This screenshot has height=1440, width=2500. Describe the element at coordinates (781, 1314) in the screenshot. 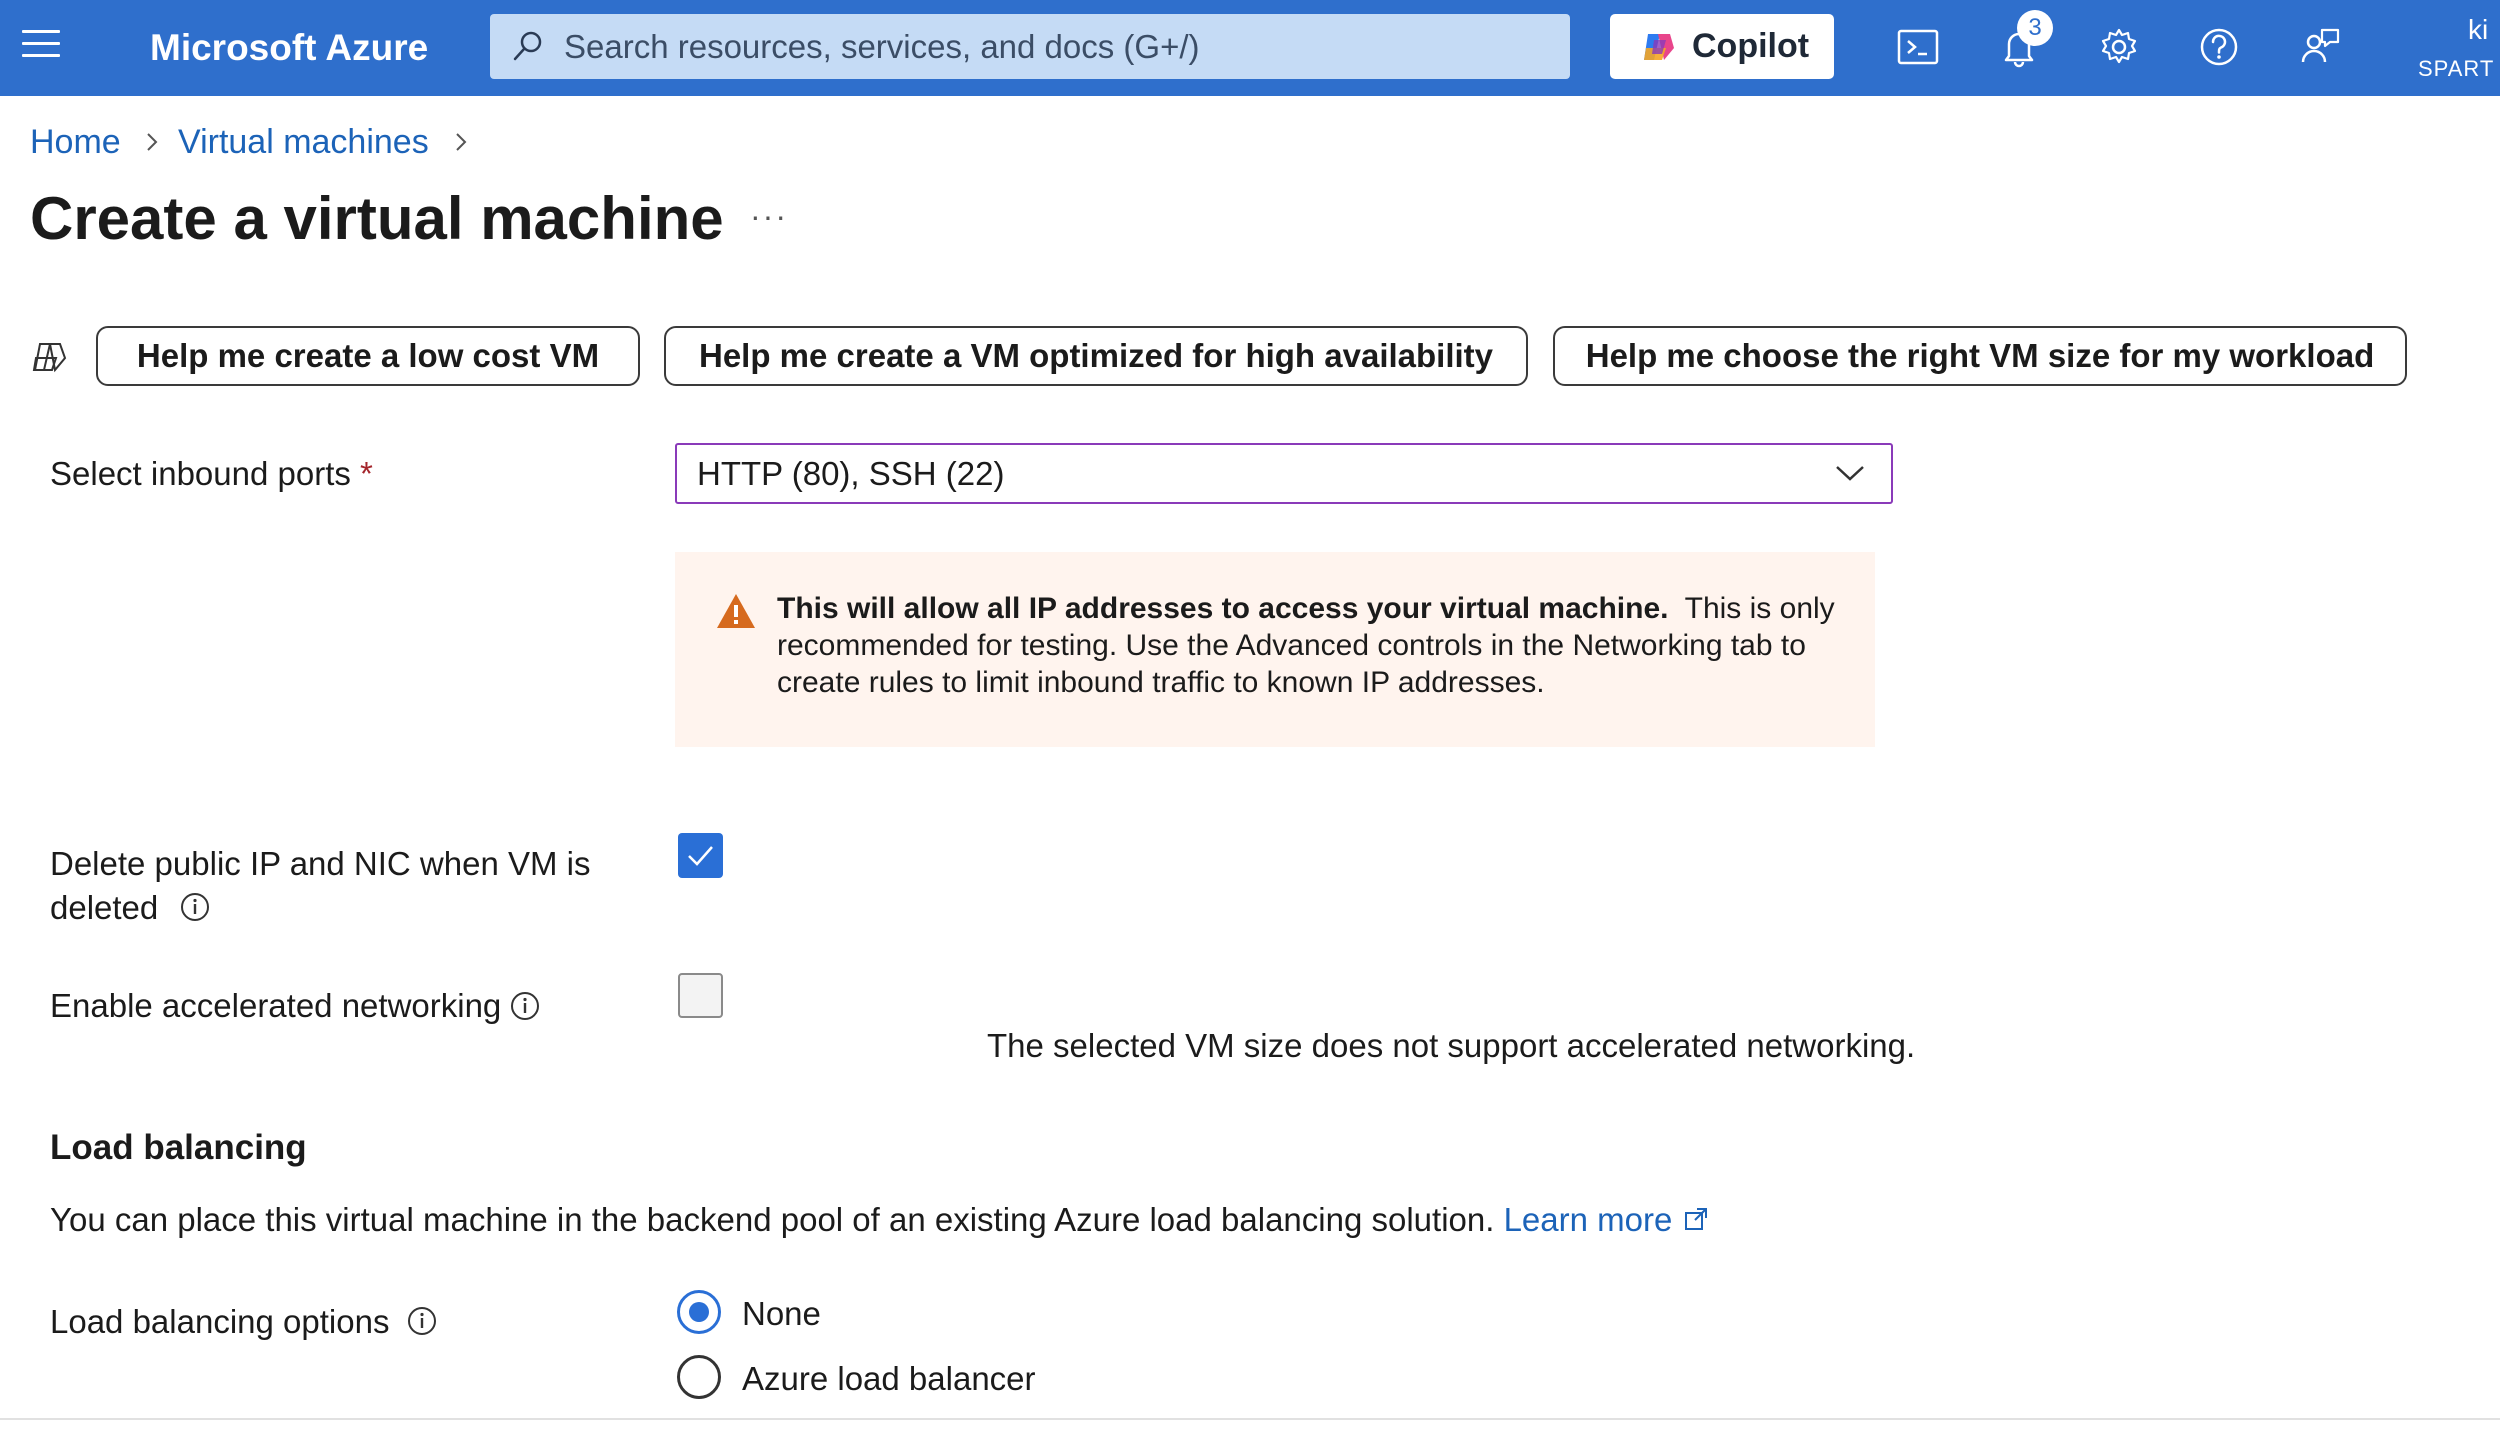

I see `radio-none-label: None` at that location.